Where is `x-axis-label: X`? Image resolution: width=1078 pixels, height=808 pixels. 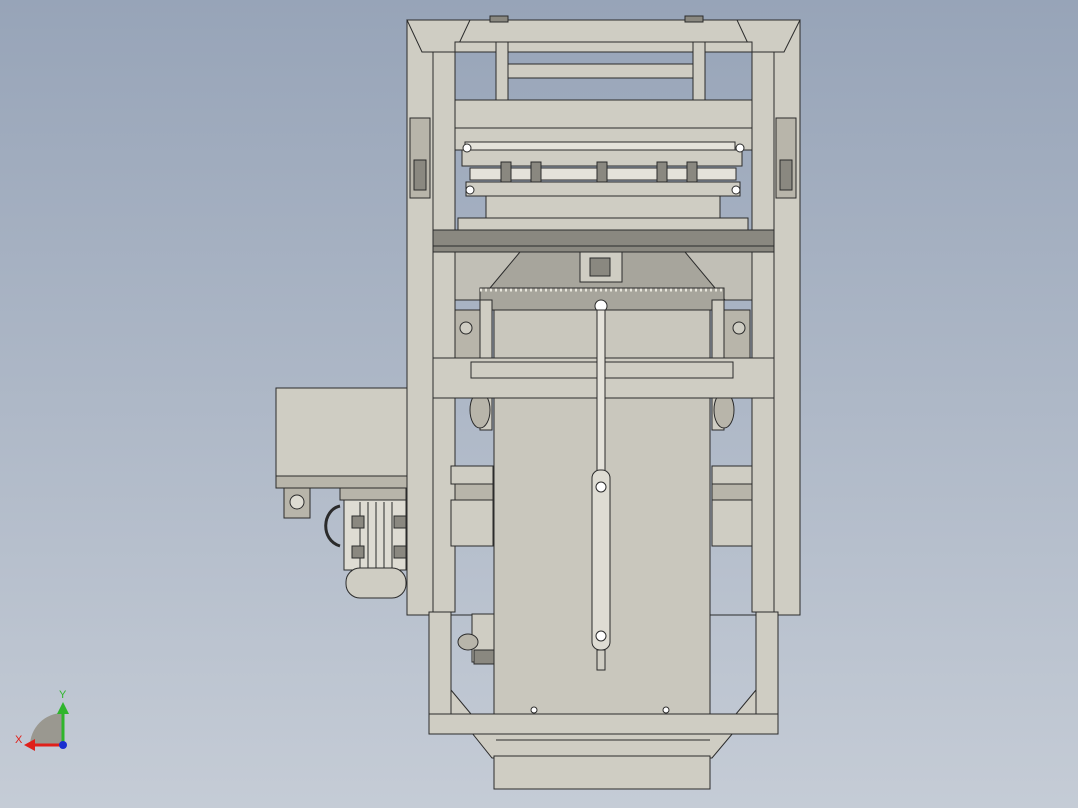
x-axis-label: X is located at coordinates (19, 740).